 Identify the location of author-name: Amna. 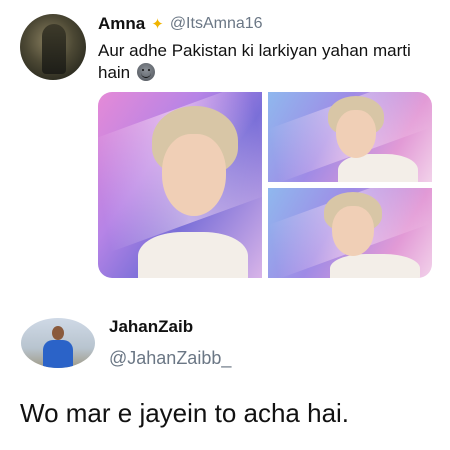
(121, 24).